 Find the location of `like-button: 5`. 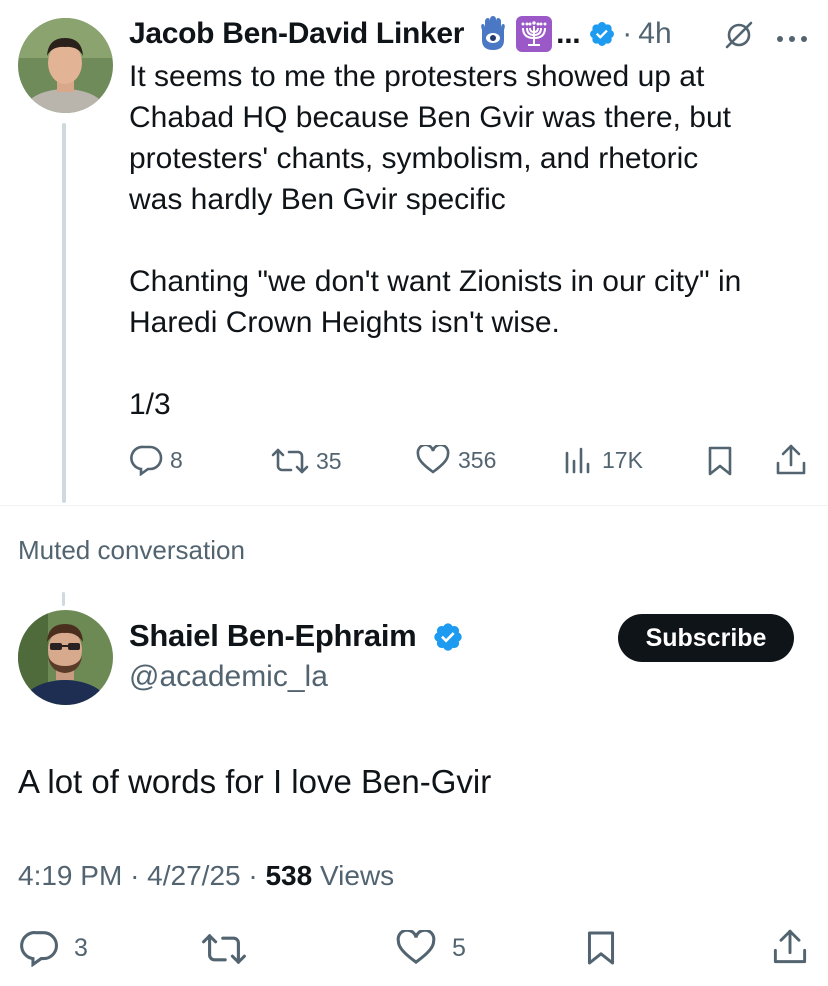

like-button: 5 is located at coordinates (431, 948).